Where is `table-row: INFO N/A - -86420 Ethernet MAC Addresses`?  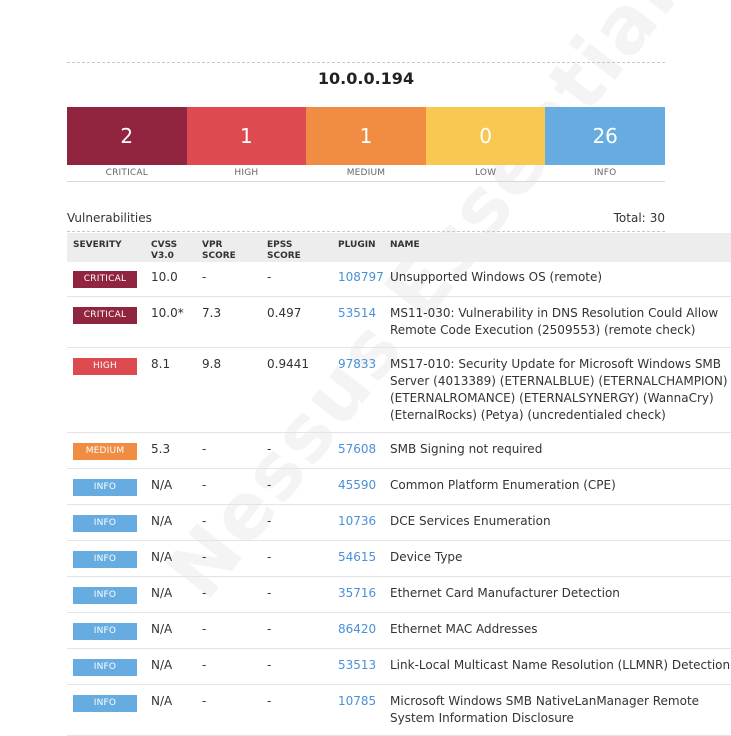
table-row: INFO N/A - -86420 Ethernet MAC Addresses is located at coordinates (399, 630).